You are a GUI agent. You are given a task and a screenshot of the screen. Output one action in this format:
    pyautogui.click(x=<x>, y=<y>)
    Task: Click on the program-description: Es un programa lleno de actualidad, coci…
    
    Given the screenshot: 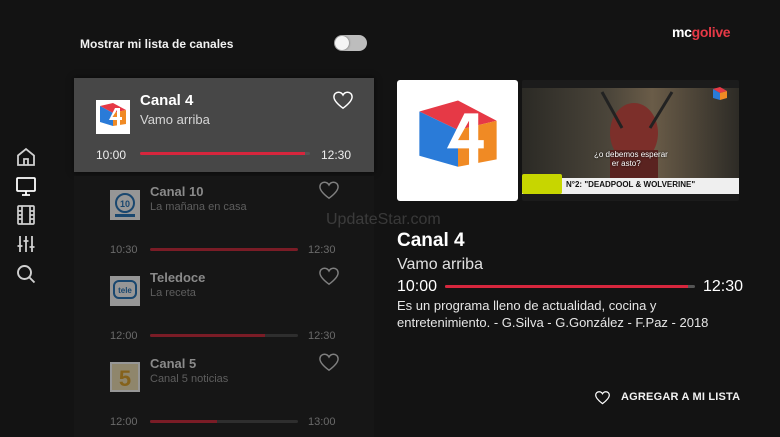 What is the action you would take?
    pyautogui.click(x=553, y=314)
    